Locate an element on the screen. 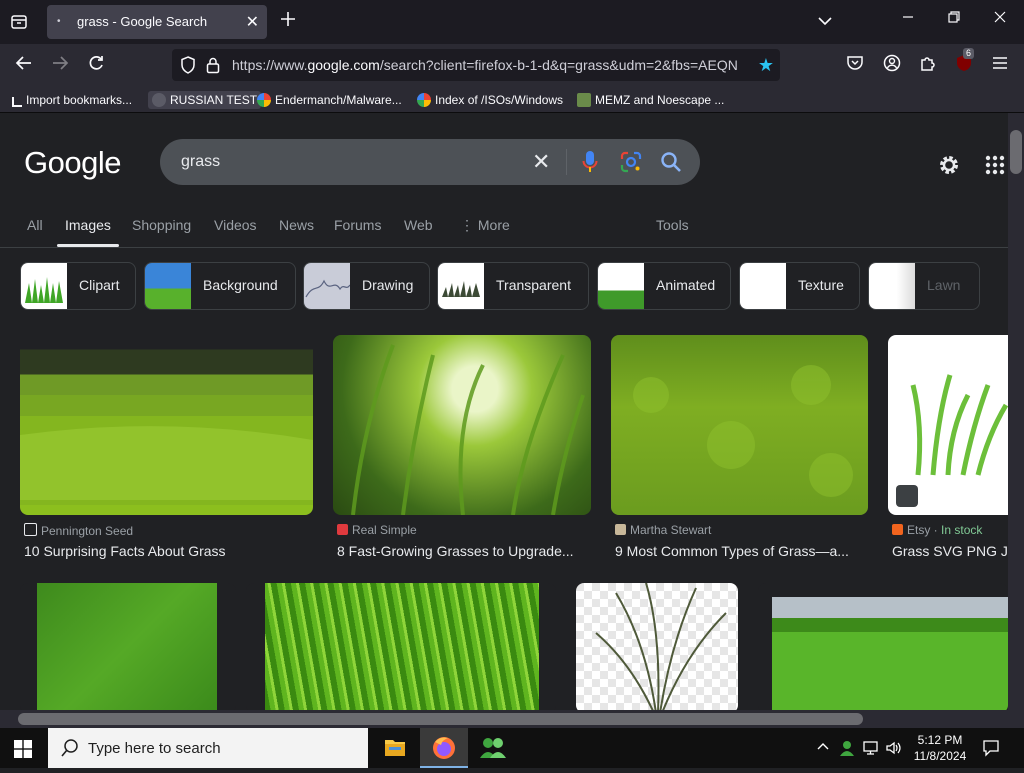 The width and height of the screenshot is (1024, 773). tab-images: Images is located at coordinates (88, 232).